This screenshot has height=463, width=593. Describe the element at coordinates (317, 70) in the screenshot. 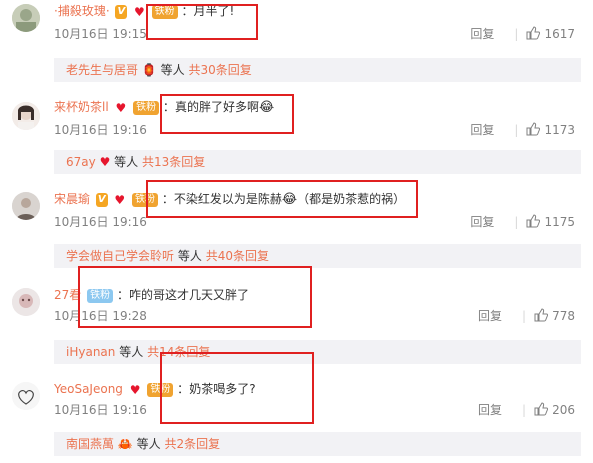

I see `sub-reply-bar: 老先生与居哥 🏮 等人 共30条回复` at that location.